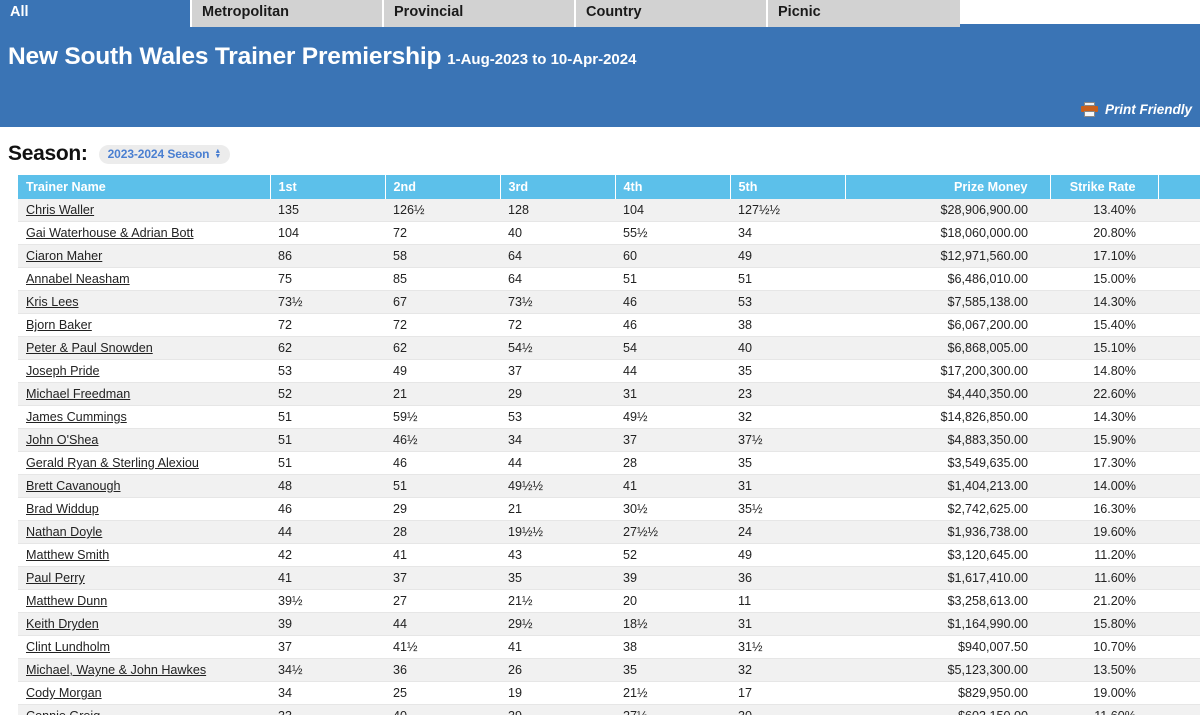 This screenshot has height=715, width=1200. I want to click on trainer-name-link: Bjorn Baker, so click(59, 325).